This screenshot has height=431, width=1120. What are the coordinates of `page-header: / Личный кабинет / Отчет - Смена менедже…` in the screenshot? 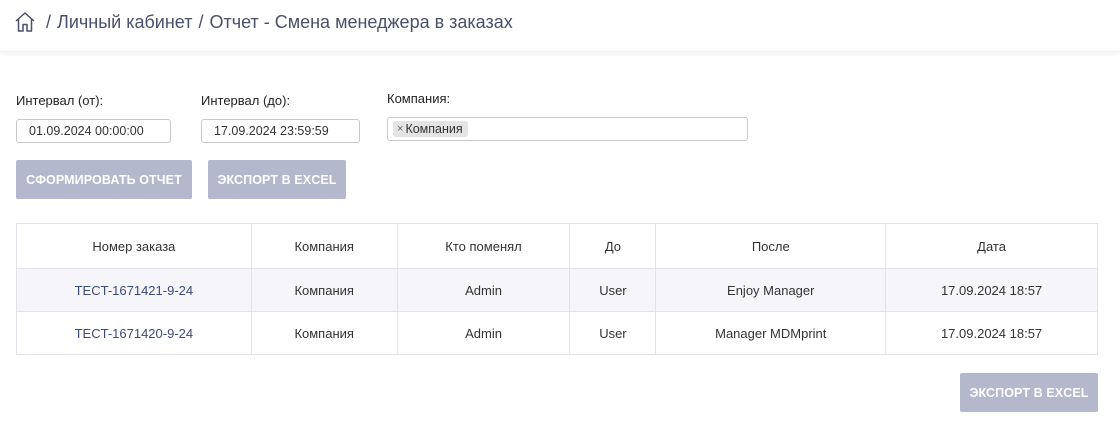 It's located at (560, 26).